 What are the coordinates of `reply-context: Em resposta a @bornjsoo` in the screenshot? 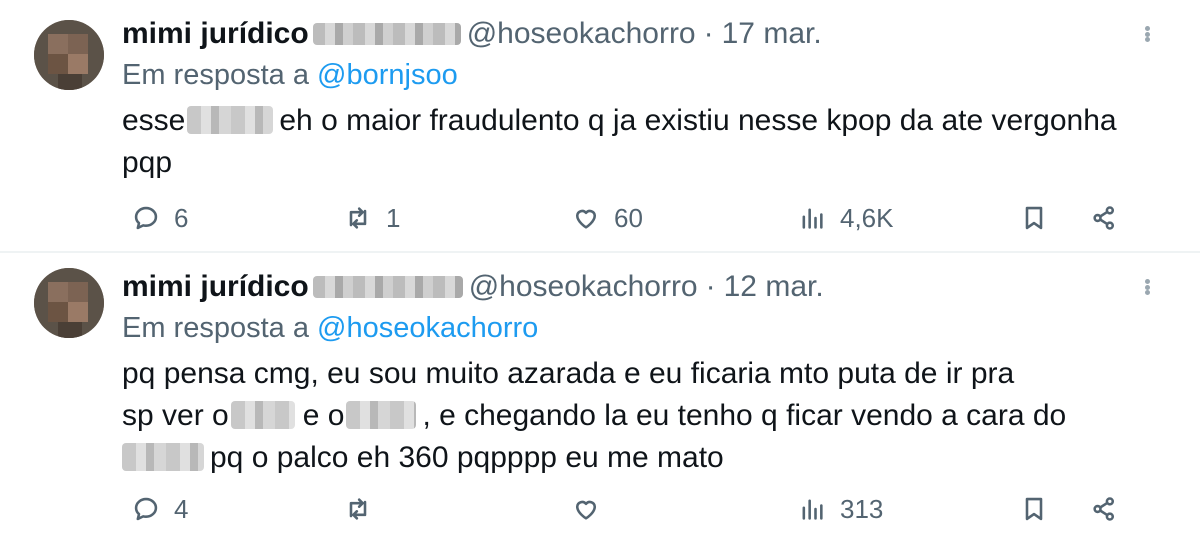 It's located at (641, 75).